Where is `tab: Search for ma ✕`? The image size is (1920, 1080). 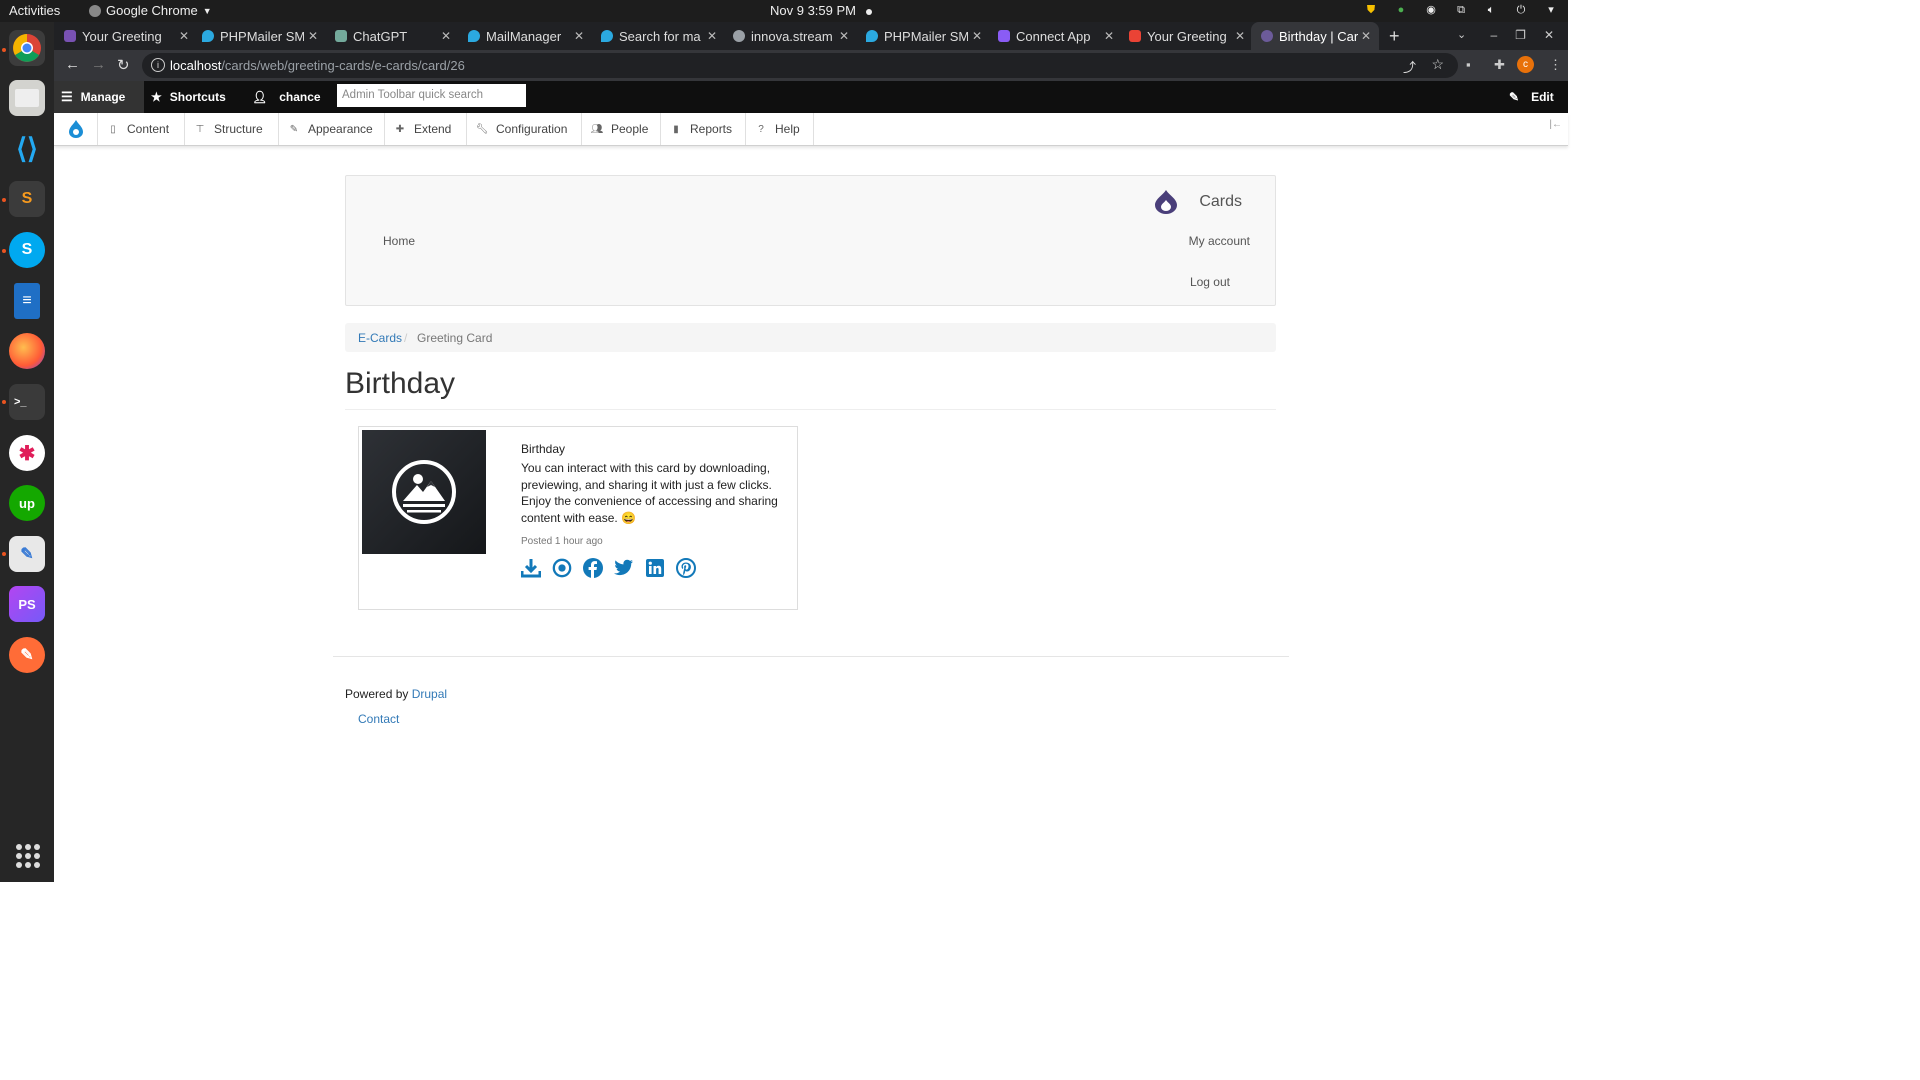 tab: Search for ma ✕ is located at coordinates (659, 36).